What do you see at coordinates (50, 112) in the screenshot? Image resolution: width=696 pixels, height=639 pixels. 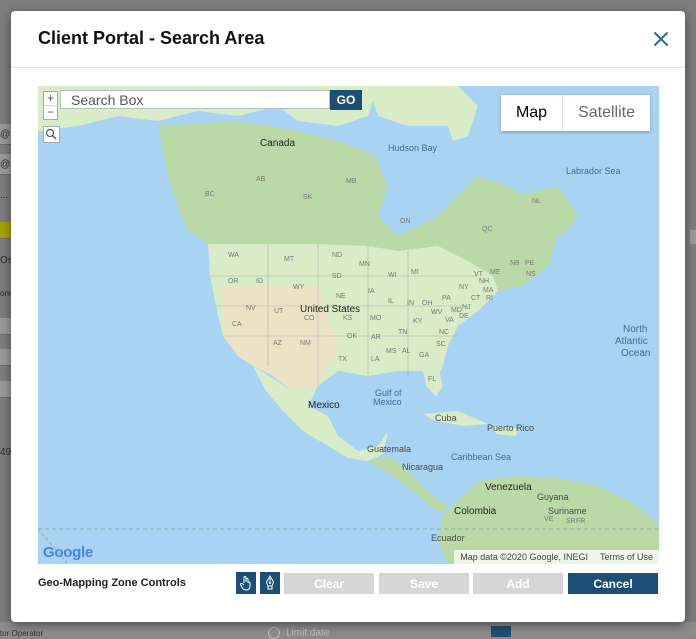 I see `zoom-out-button: −` at bounding box center [50, 112].